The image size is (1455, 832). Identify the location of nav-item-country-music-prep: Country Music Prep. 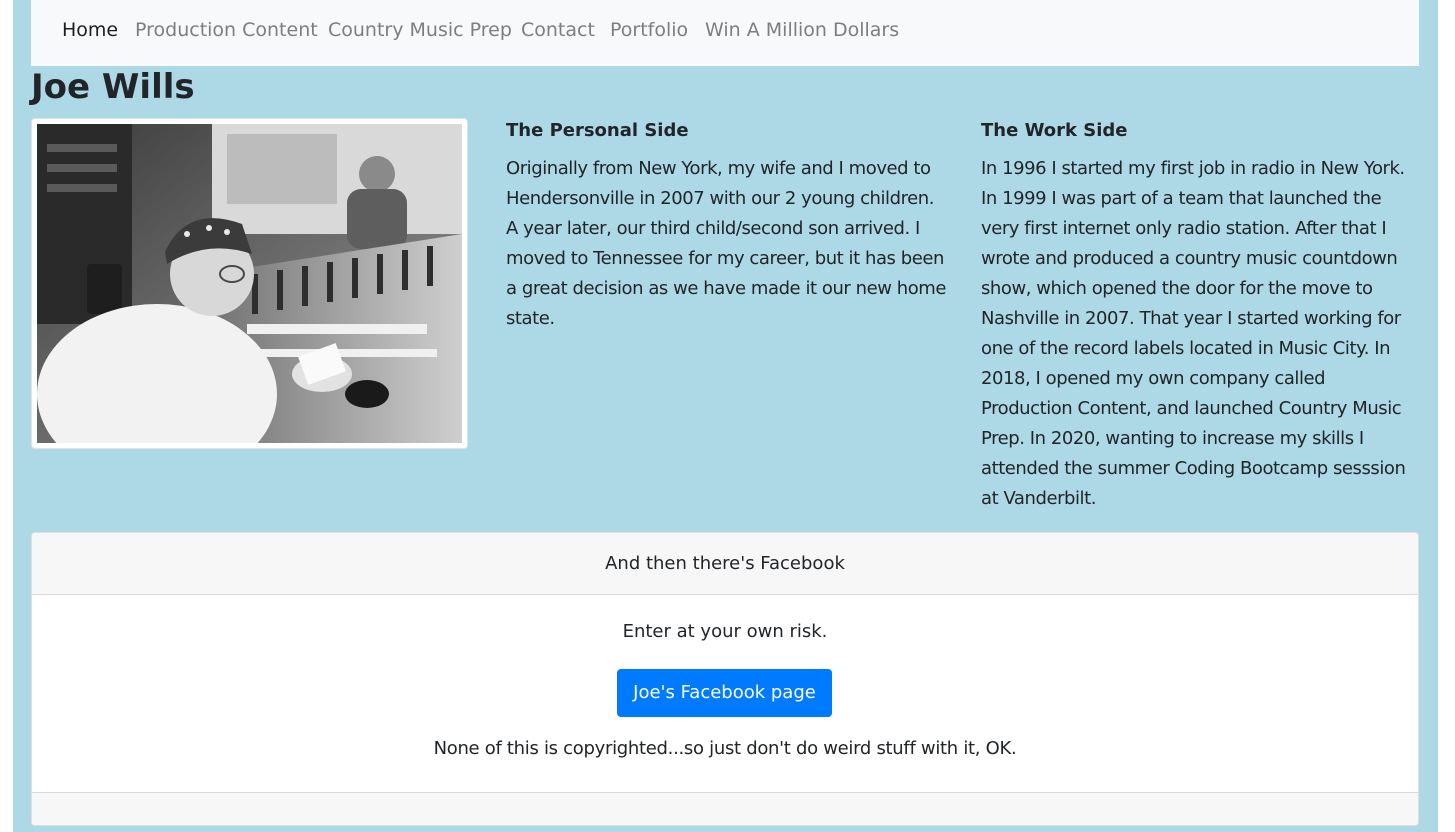
(420, 30).